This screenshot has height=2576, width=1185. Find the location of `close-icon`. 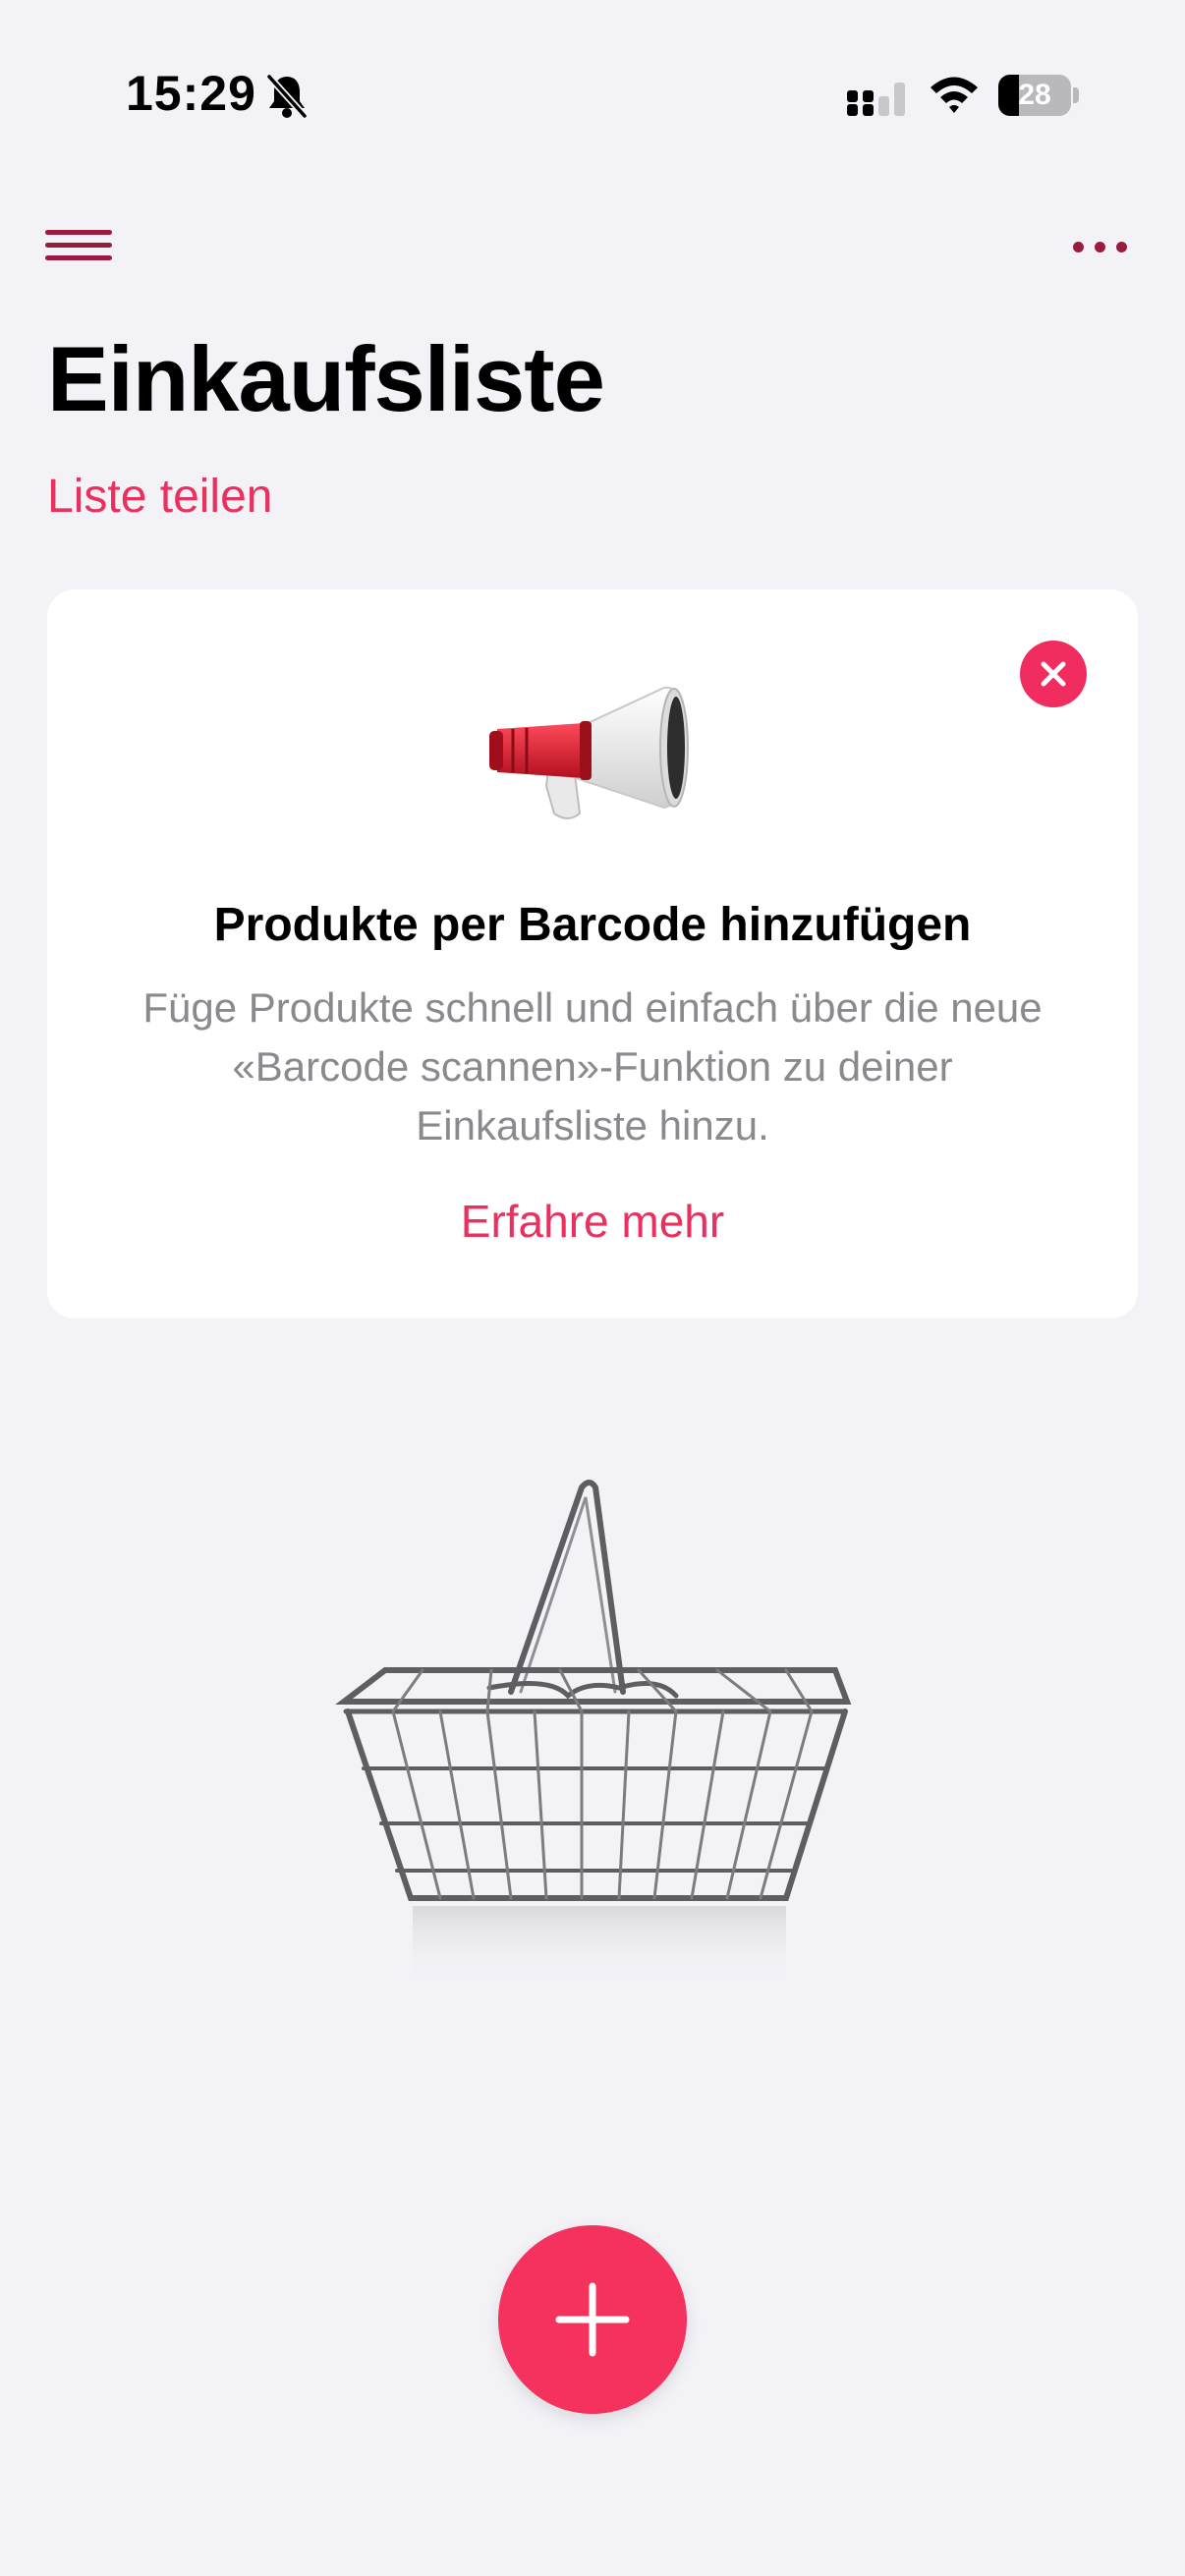

close-icon is located at coordinates (1053, 674).